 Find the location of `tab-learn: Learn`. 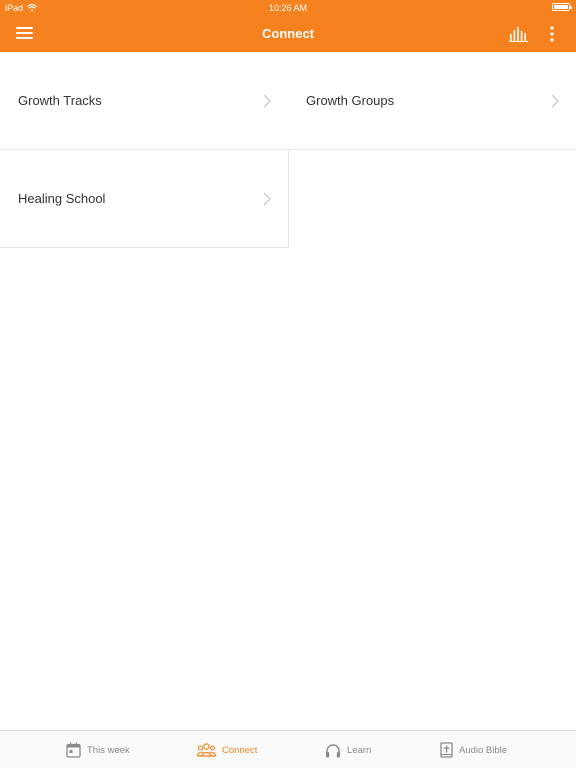

tab-learn: Learn is located at coordinates (348, 749).